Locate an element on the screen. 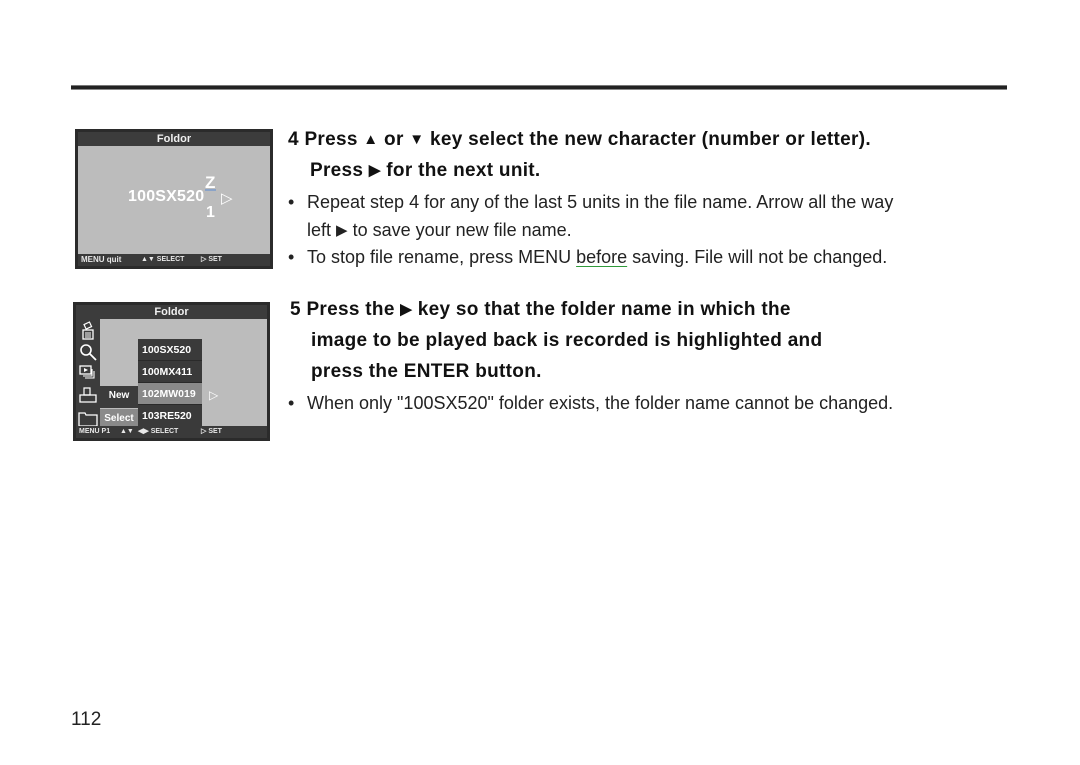 Image resolution: width=1080 pixels, height=765 pixels. trash-icon is located at coordinates (88, 330).